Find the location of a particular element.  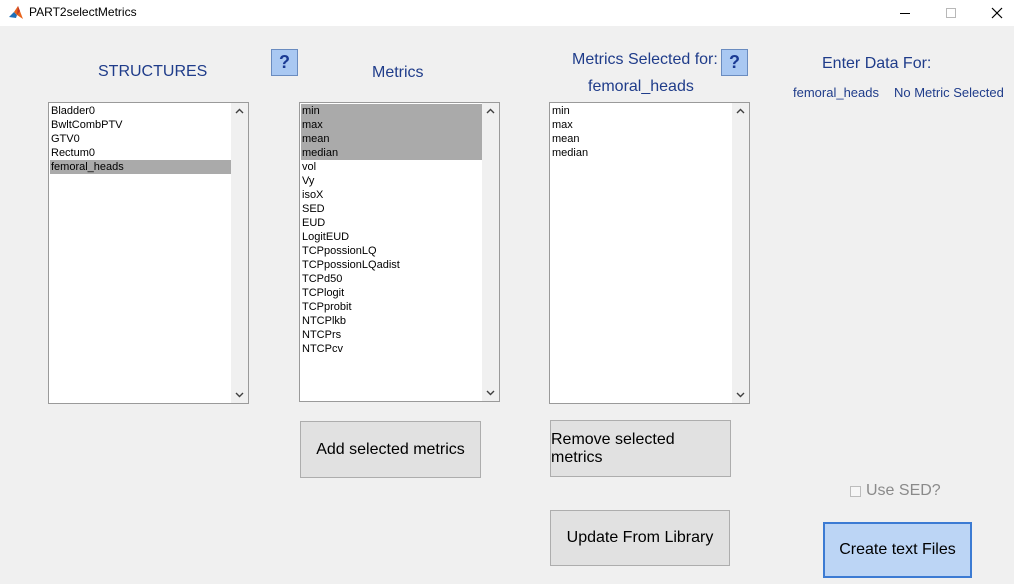

list-item: SED is located at coordinates (391, 209).